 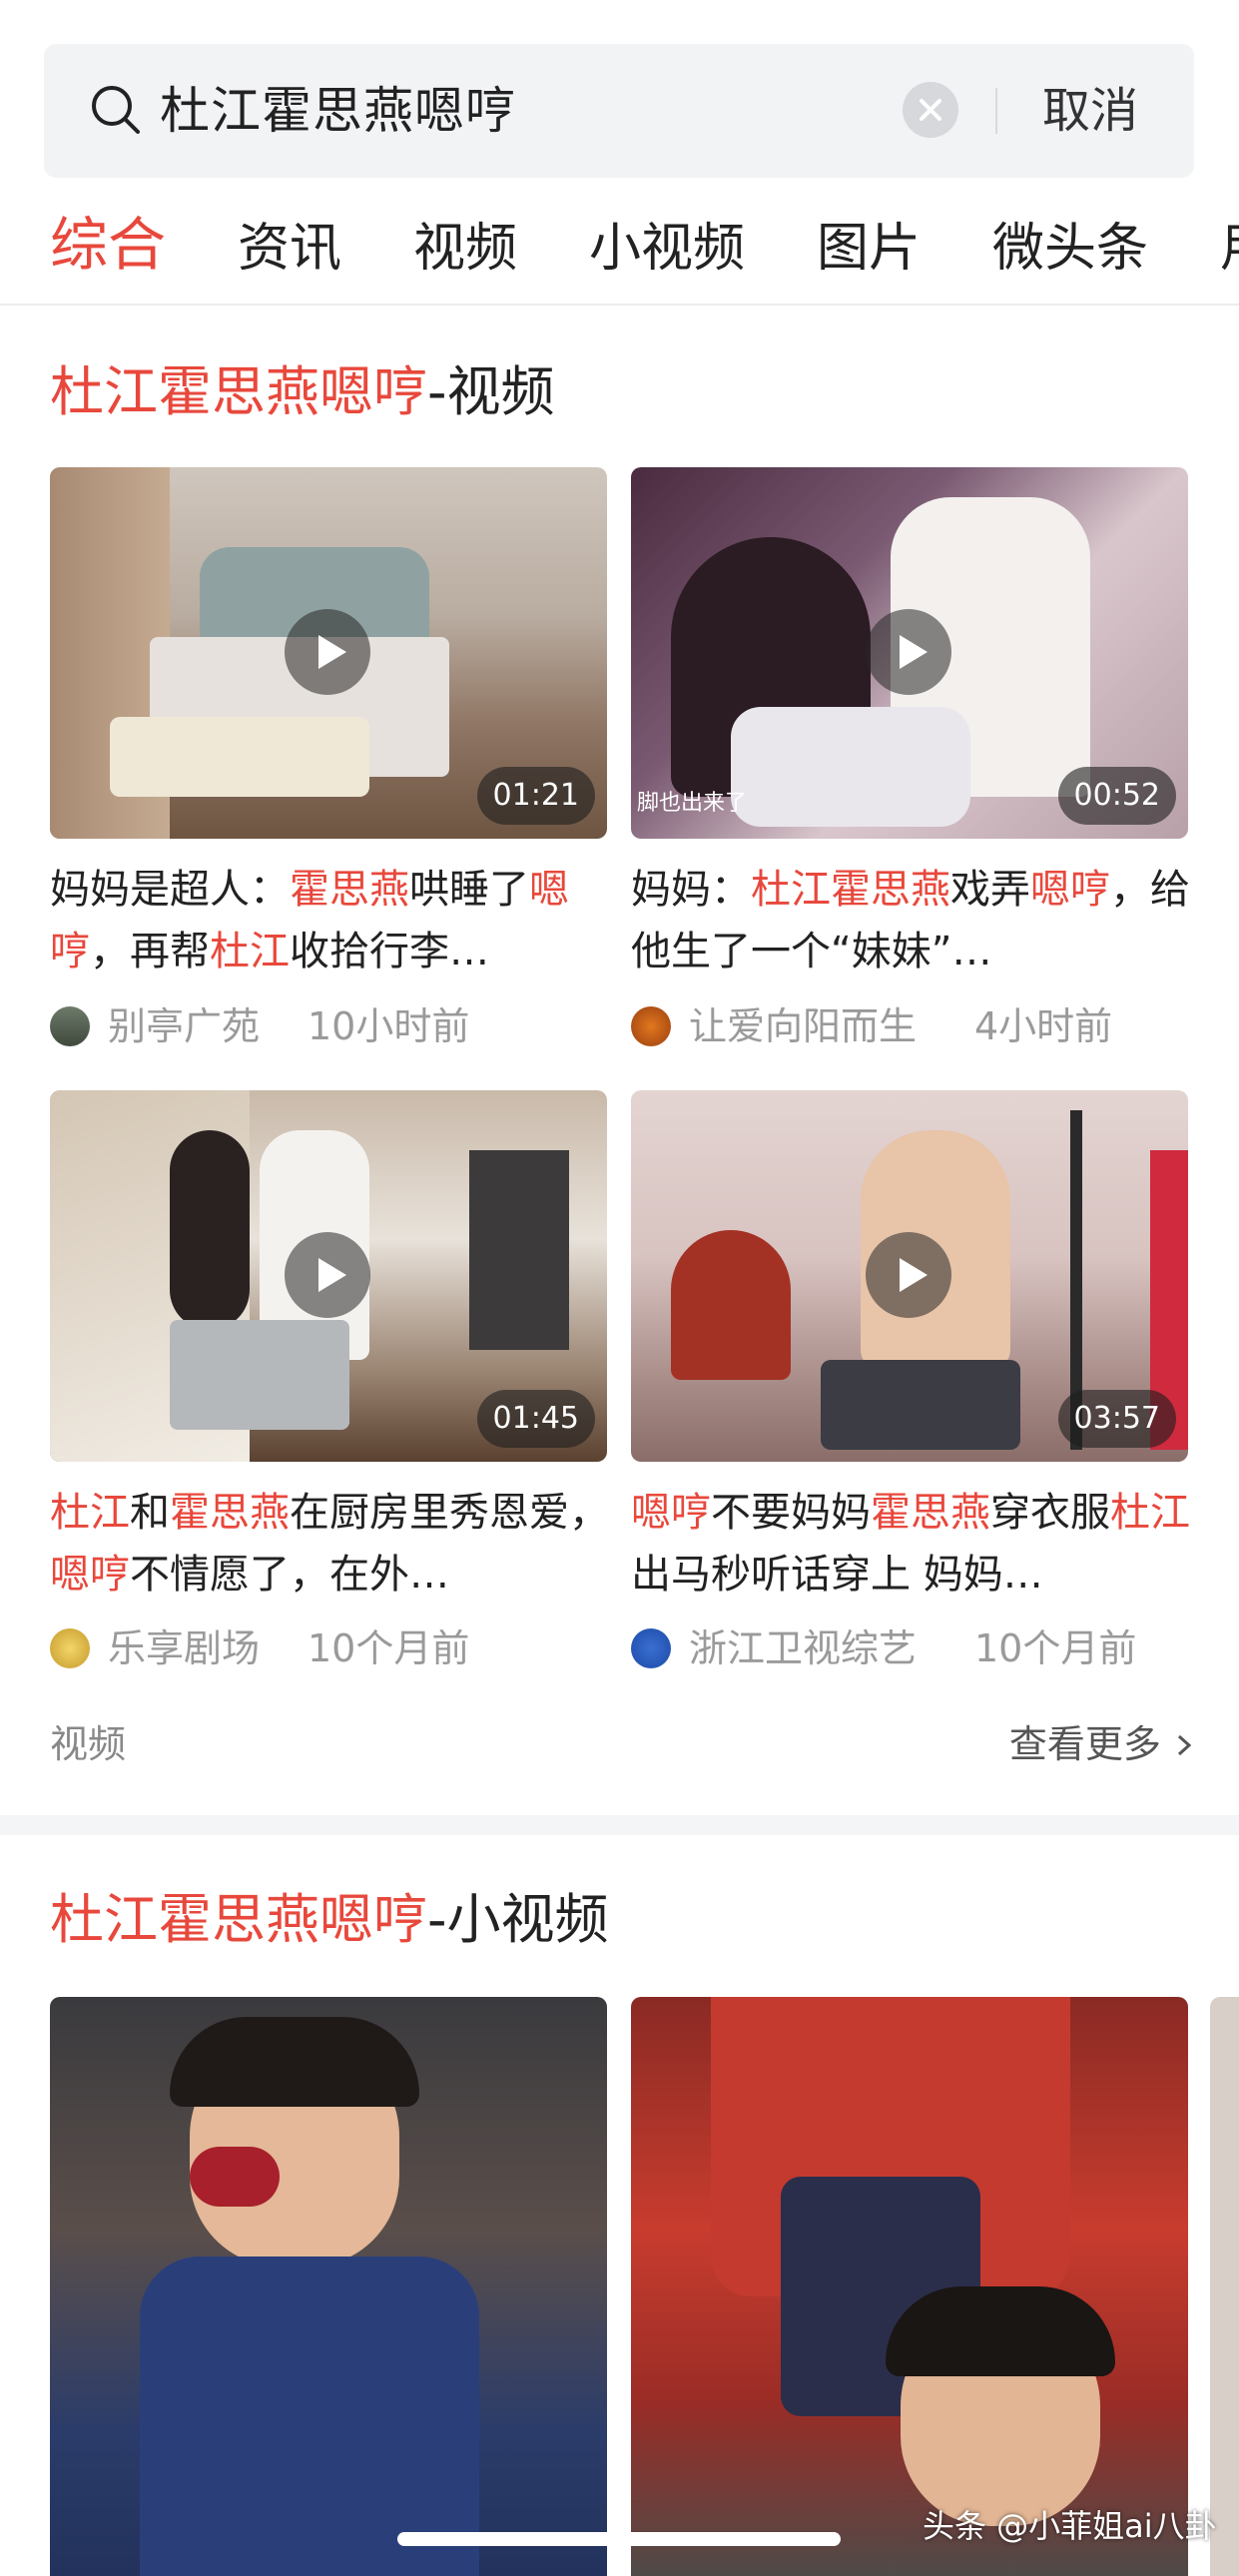 I want to click on video-source: 让爱向阳而生, so click(x=803, y=1026).